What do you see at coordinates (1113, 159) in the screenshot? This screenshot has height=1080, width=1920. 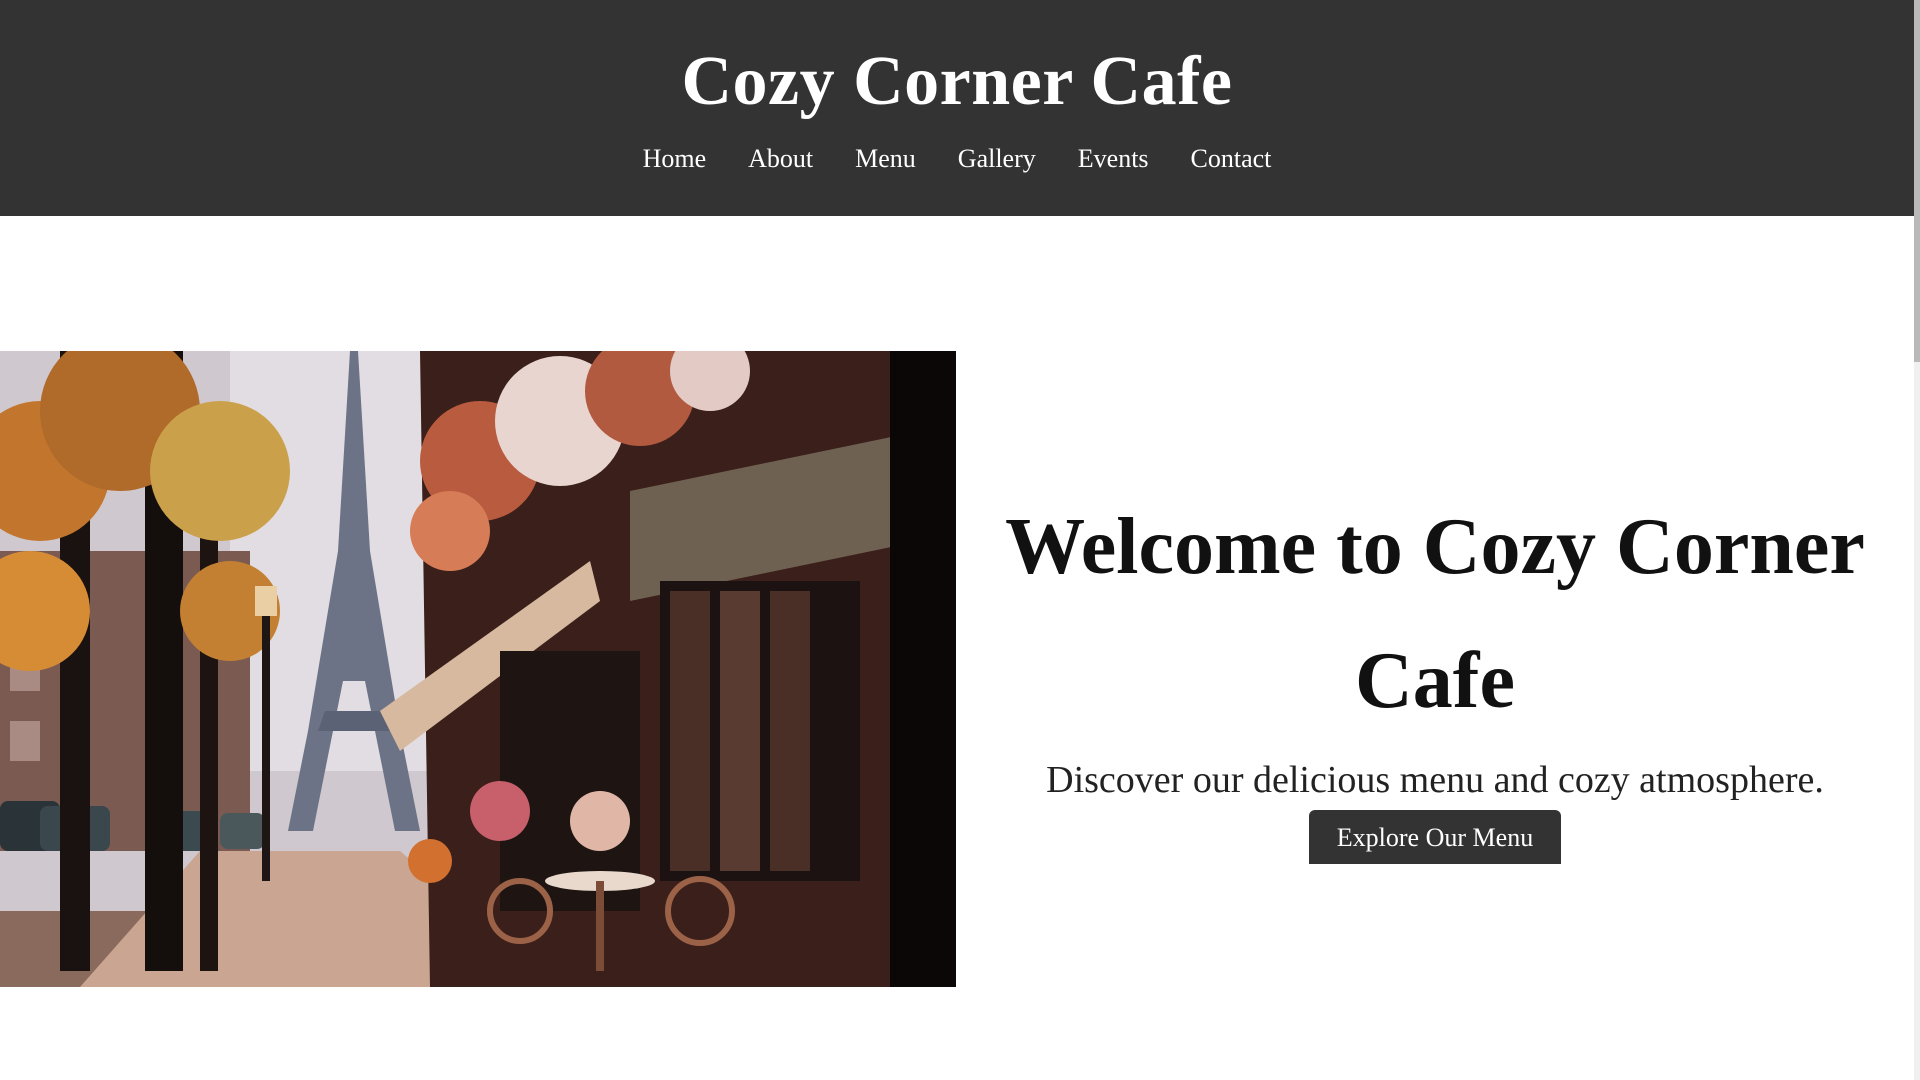 I see `nav-events-link: Events` at bounding box center [1113, 159].